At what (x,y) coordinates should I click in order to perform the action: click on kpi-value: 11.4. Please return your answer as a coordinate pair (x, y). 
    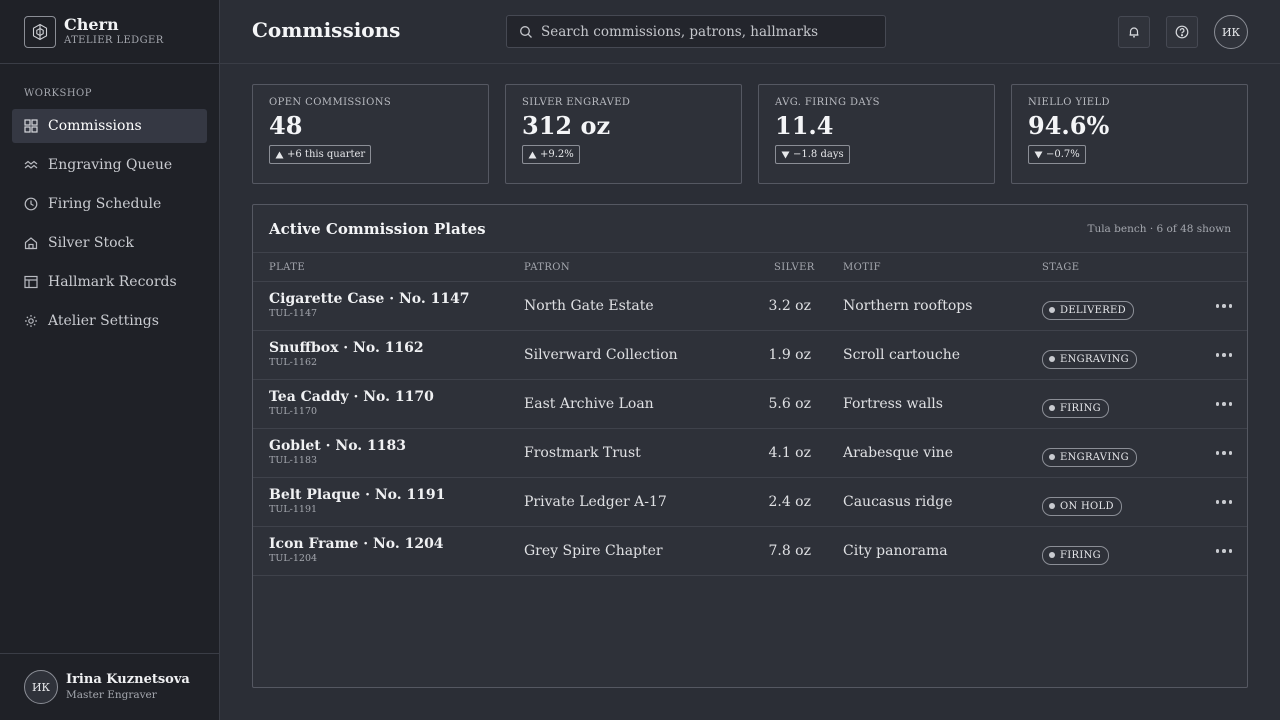
    Looking at the image, I should click on (804, 125).